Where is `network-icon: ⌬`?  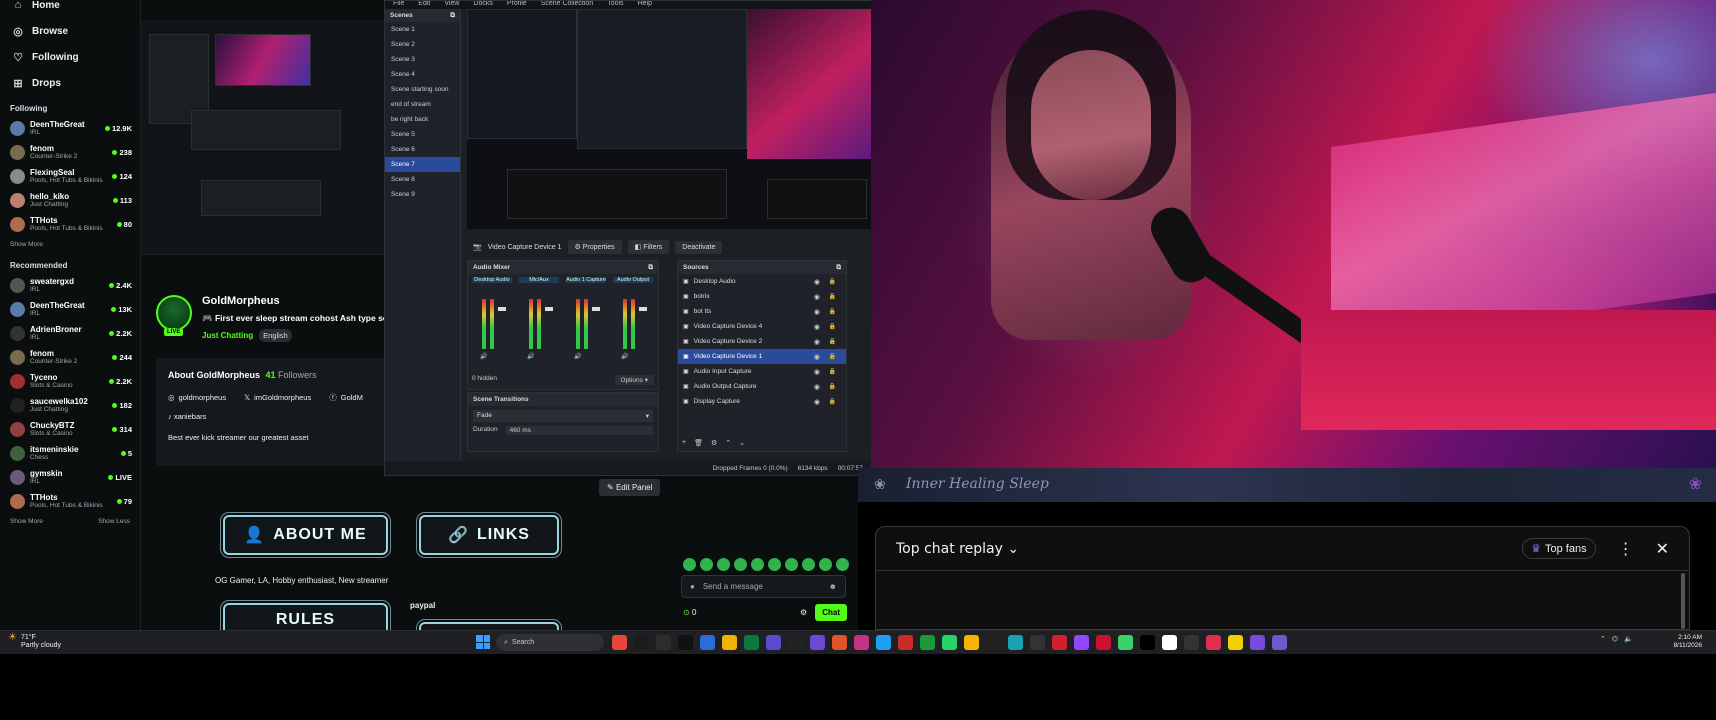 network-icon: ⌬ is located at coordinates (1615, 639).